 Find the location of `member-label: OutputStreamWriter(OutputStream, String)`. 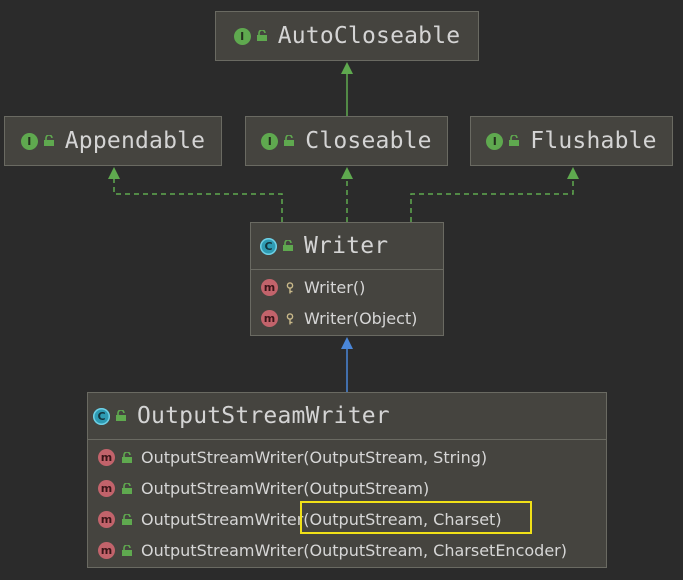

member-label: OutputStreamWriter(OutputStream, String) is located at coordinates (314, 457).